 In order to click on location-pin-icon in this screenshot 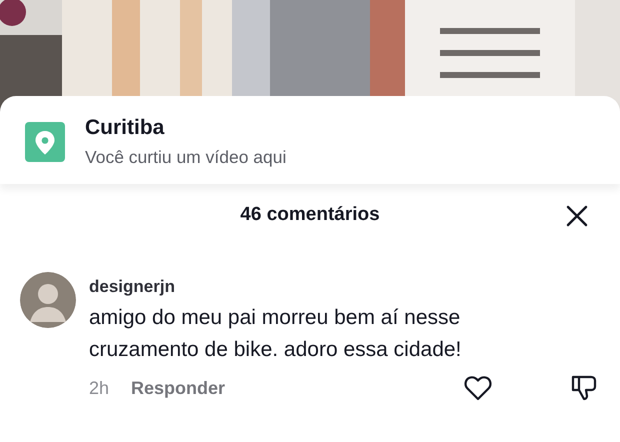, I will do `click(45, 142)`.